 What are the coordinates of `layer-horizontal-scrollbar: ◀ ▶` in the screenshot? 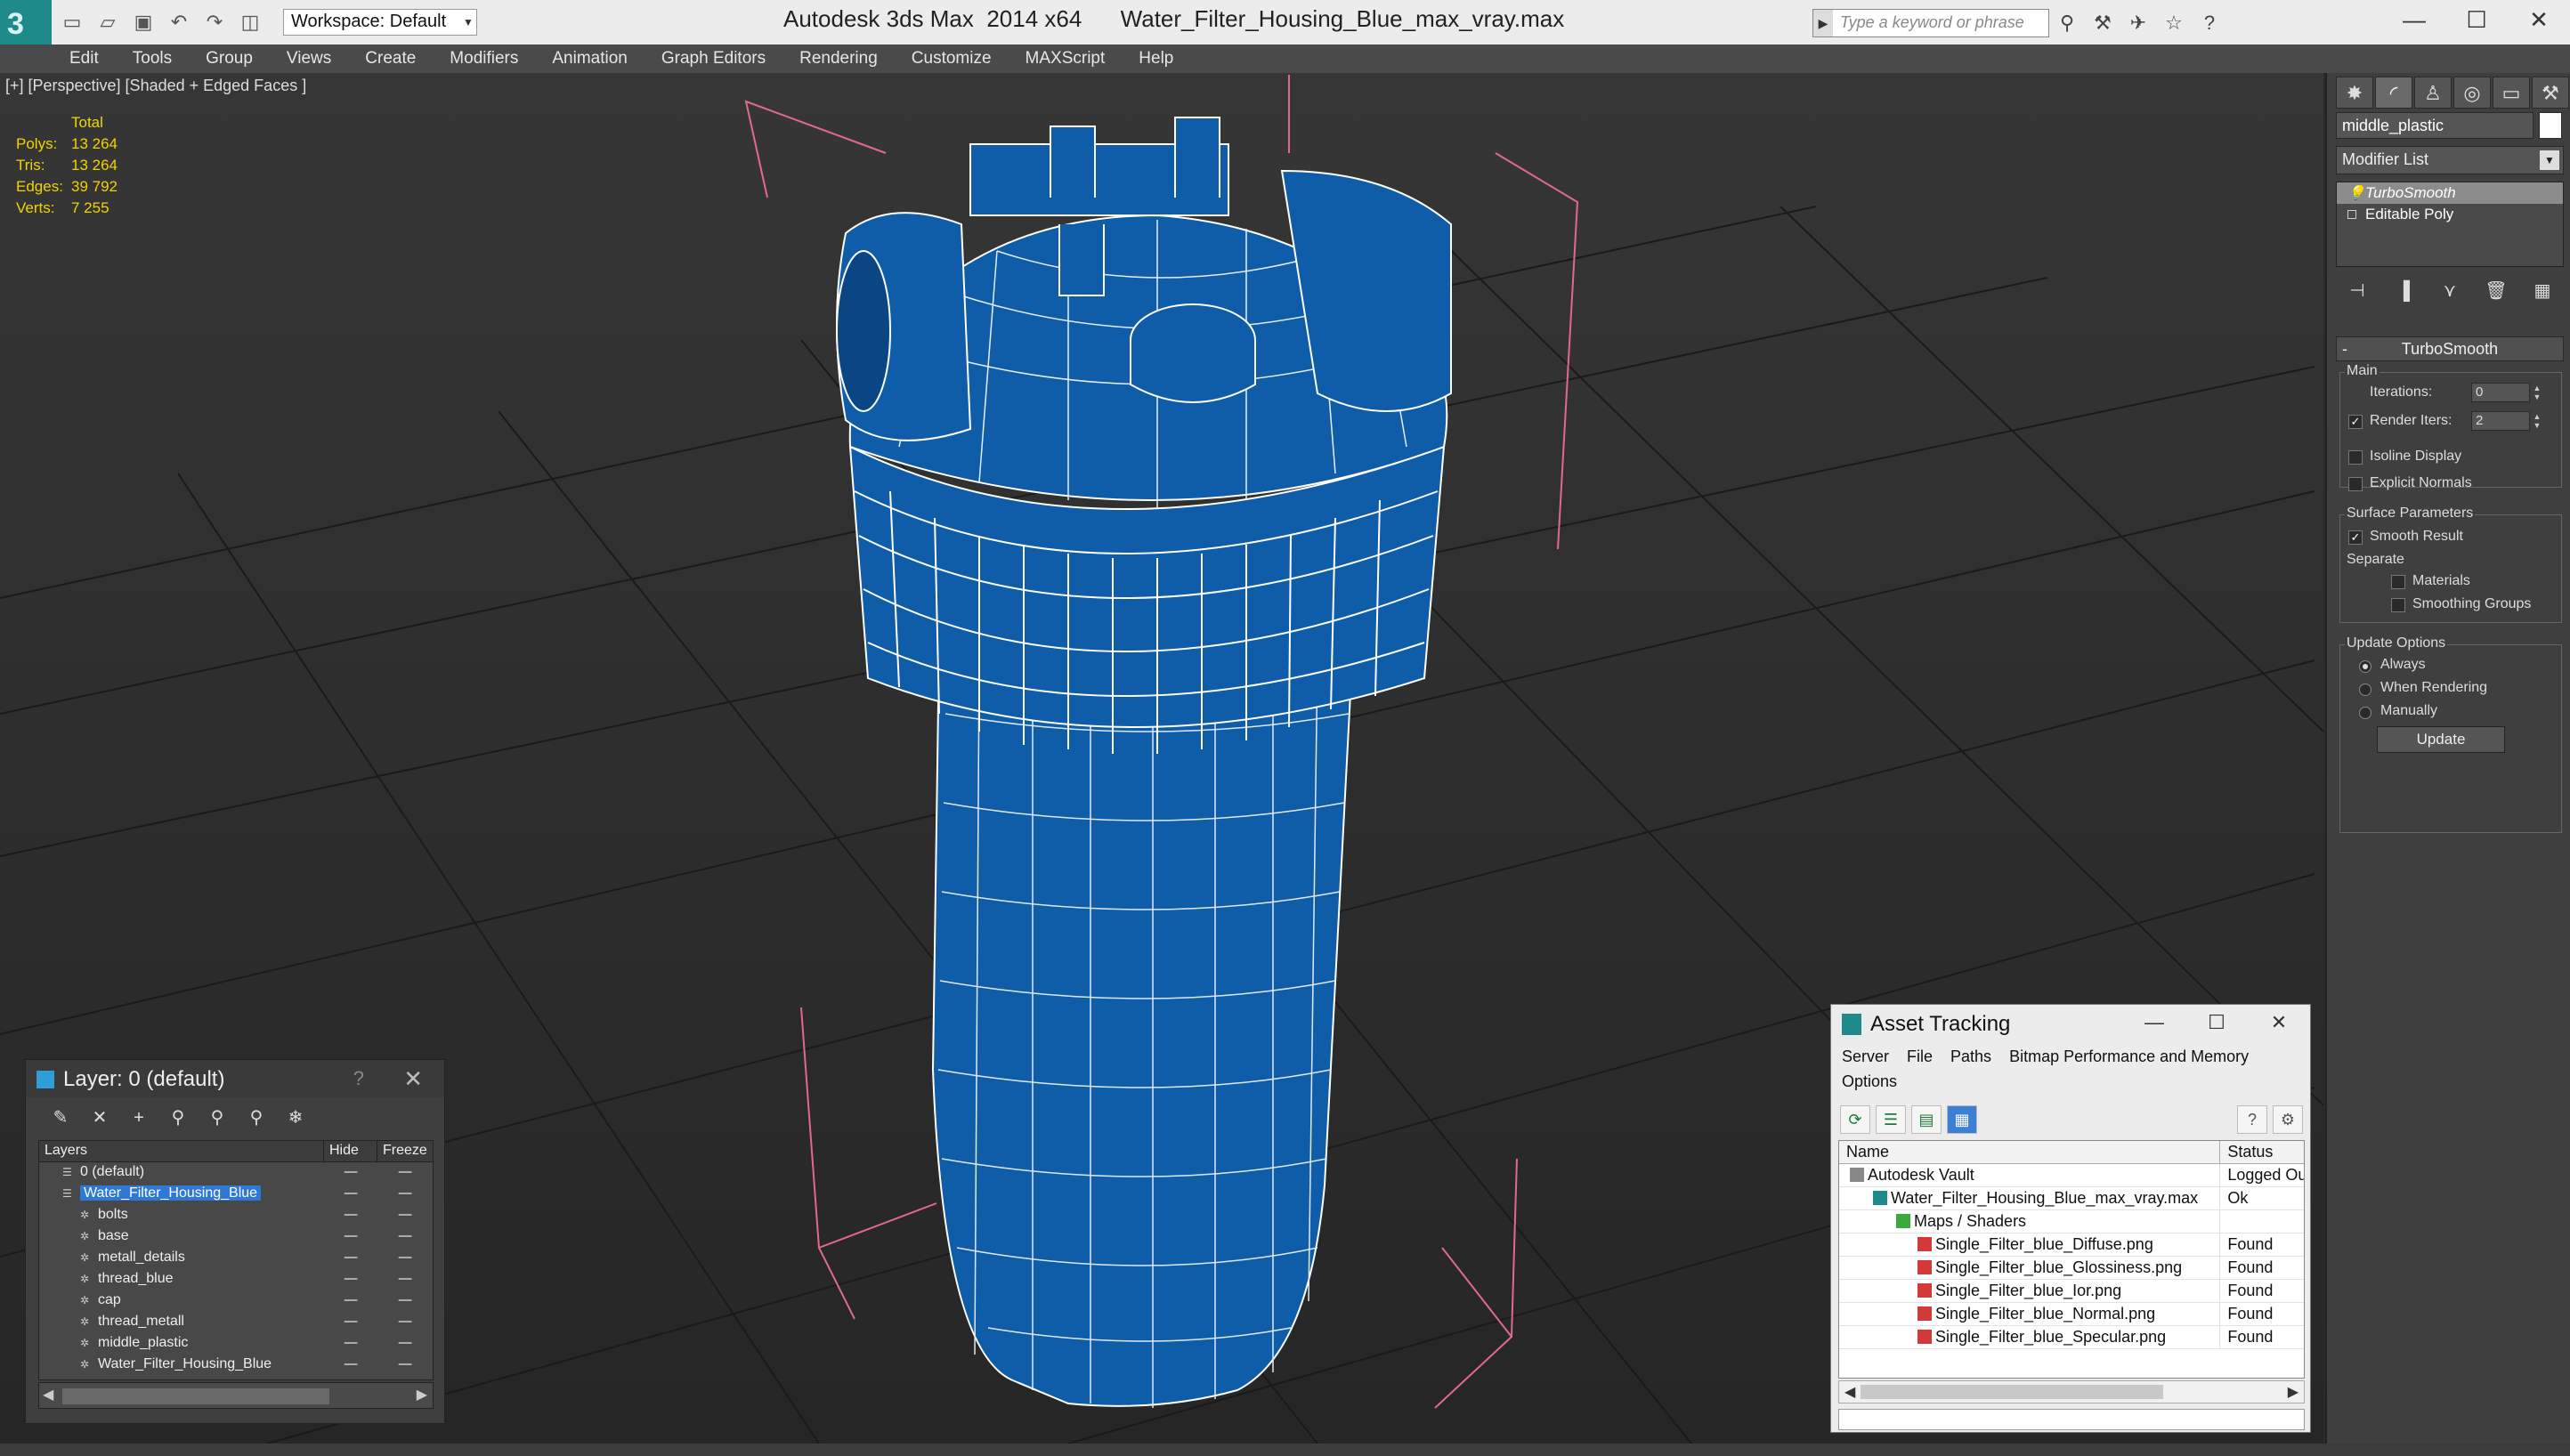 It's located at (236, 1395).